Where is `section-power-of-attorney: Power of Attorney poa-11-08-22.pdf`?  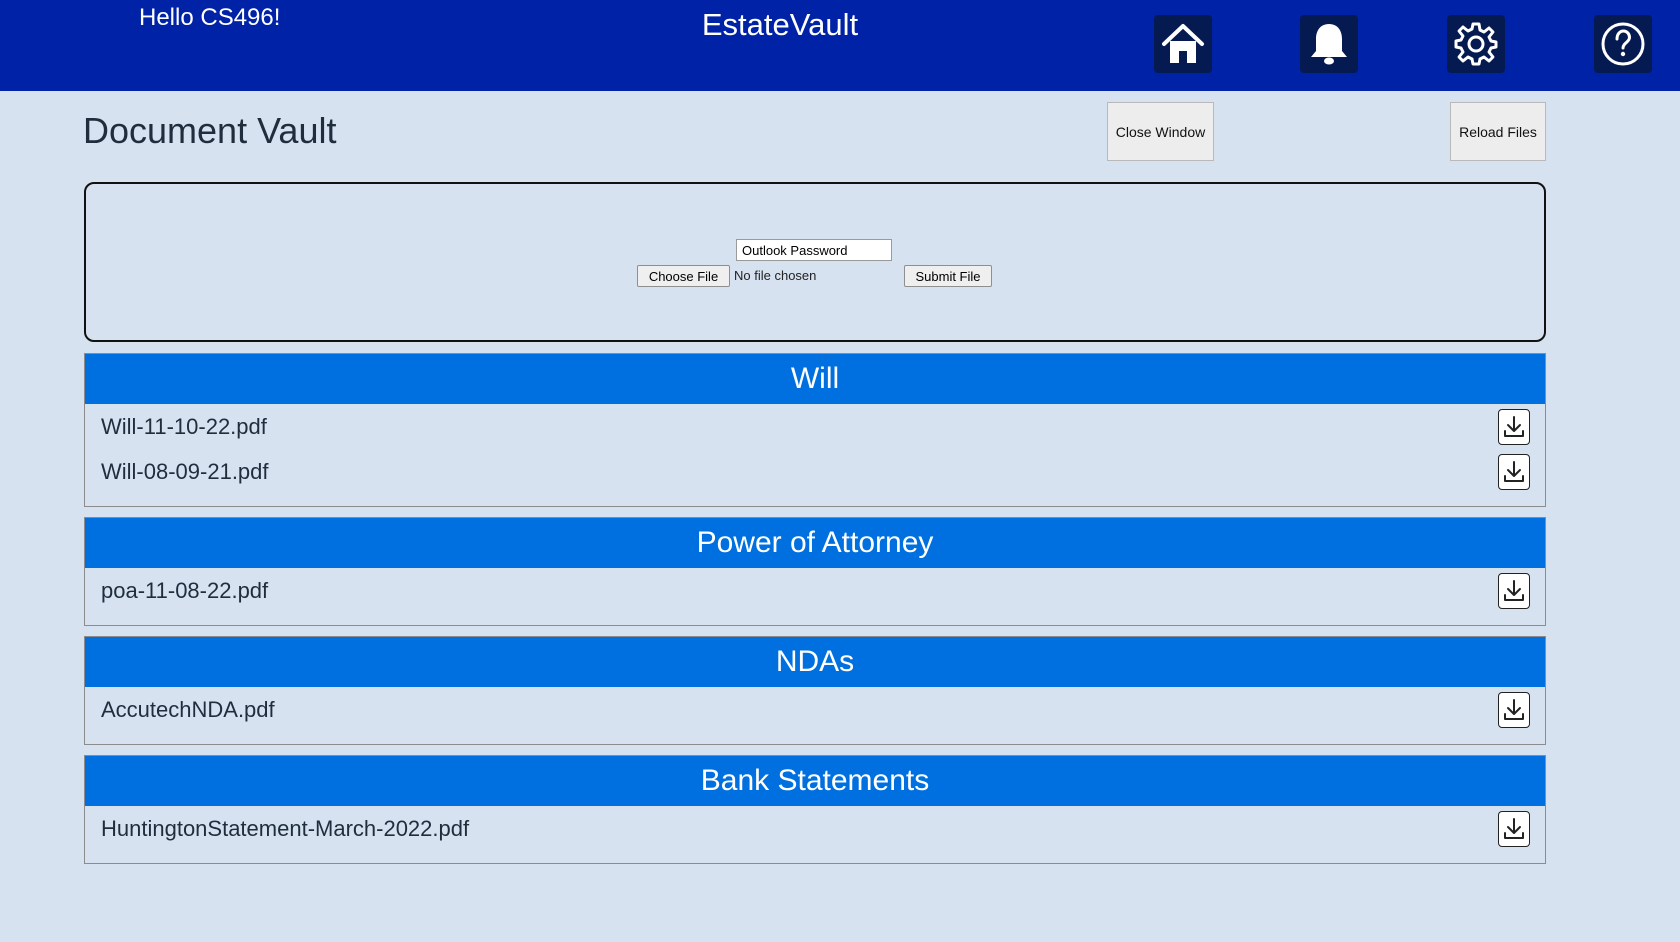
section-power-of-attorney: Power of Attorney poa-11-08-22.pdf is located at coordinates (815, 571).